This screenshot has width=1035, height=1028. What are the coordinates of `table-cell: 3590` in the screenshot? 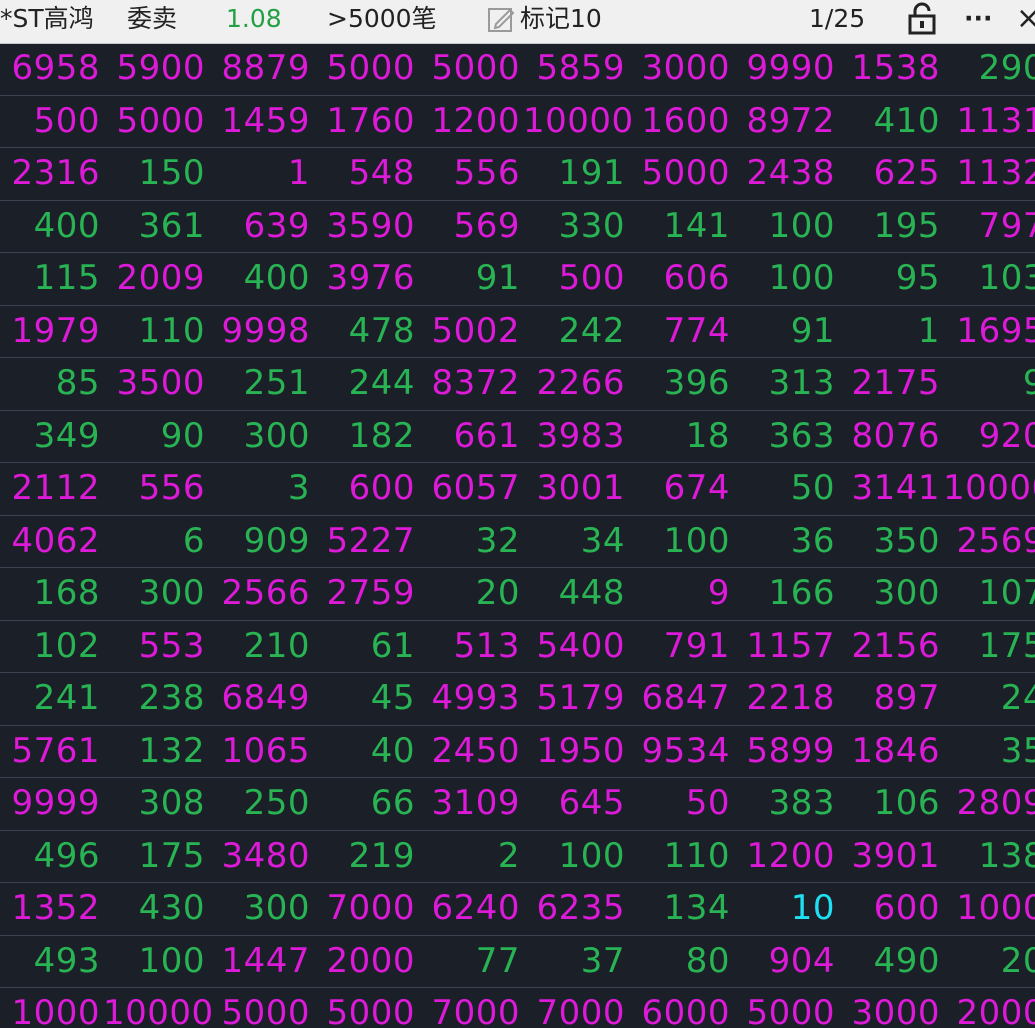 It's located at (370, 225).